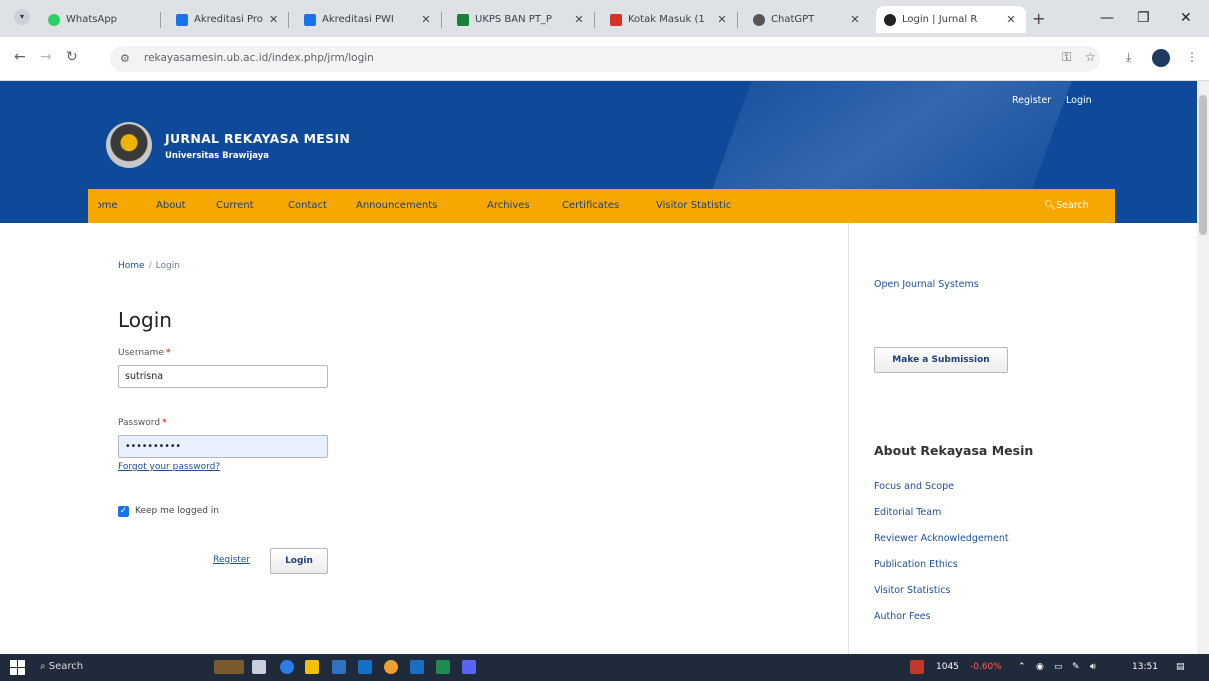 The height and width of the screenshot is (681, 1209). Describe the element at coordinates (1040, 667) in the screenshot. I see `network-icon: ◉` at that location.